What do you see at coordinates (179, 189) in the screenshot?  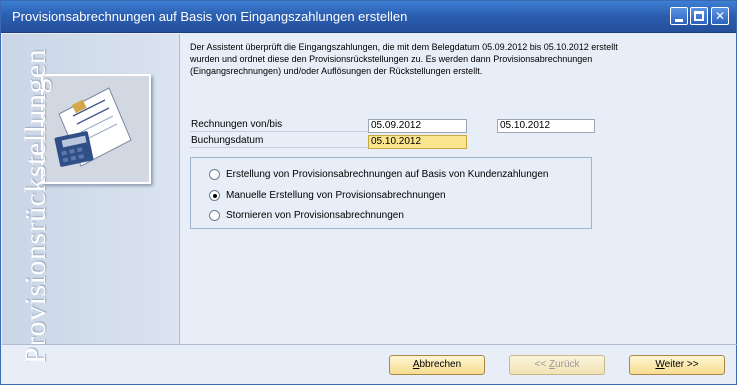 I see `sidebar-divider` at bounding box center [179, 189].